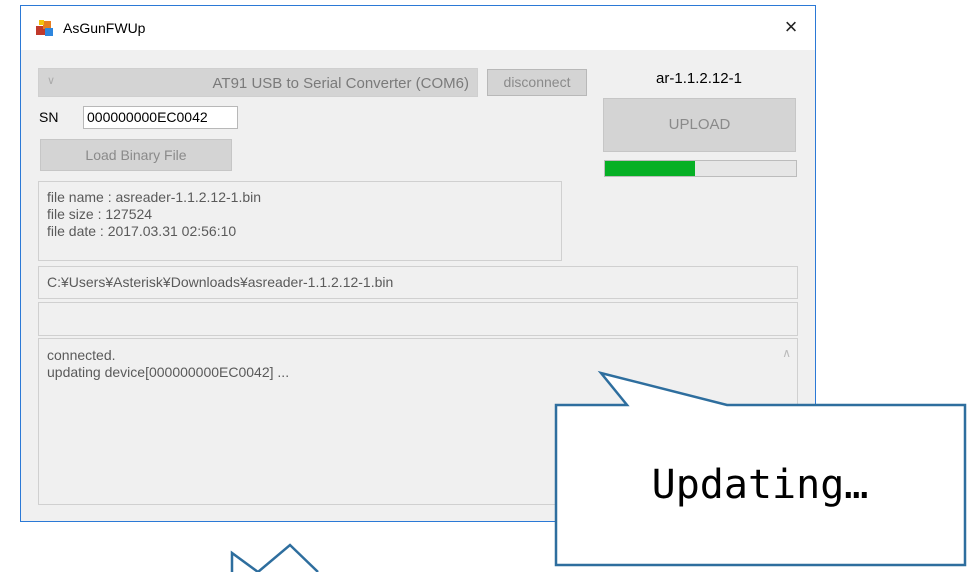 This screenshot has width=973, height=572. Describe the element at coordinates (160, 117) in the screenshot. I see `sn-input: 000000000EC0042` at that location.